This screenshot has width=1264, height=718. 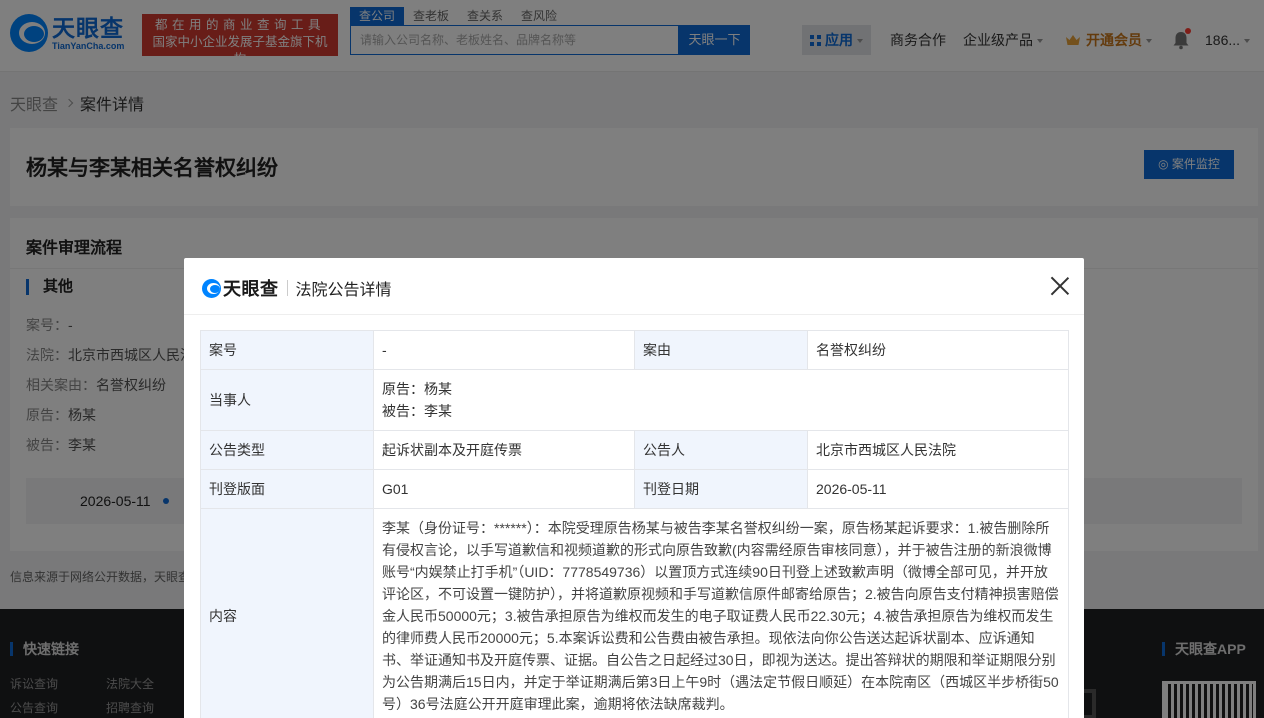 What do you see at coordinates (721, 350) in the screenshot?
I see `cause-label: 案由` at bounding box center [721, 350].